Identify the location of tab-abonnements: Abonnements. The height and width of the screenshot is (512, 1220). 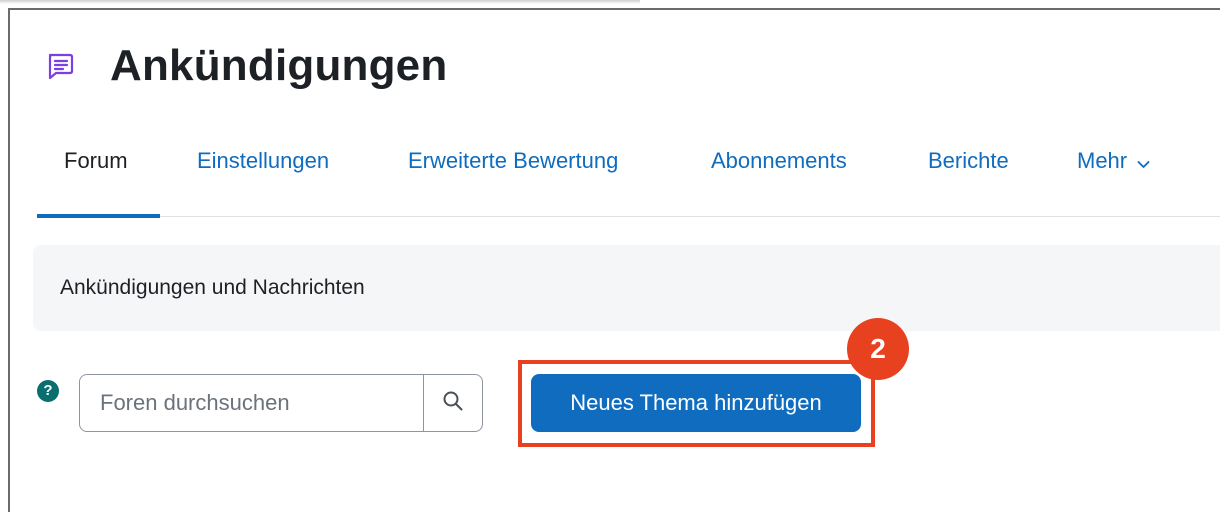
(779, 161).